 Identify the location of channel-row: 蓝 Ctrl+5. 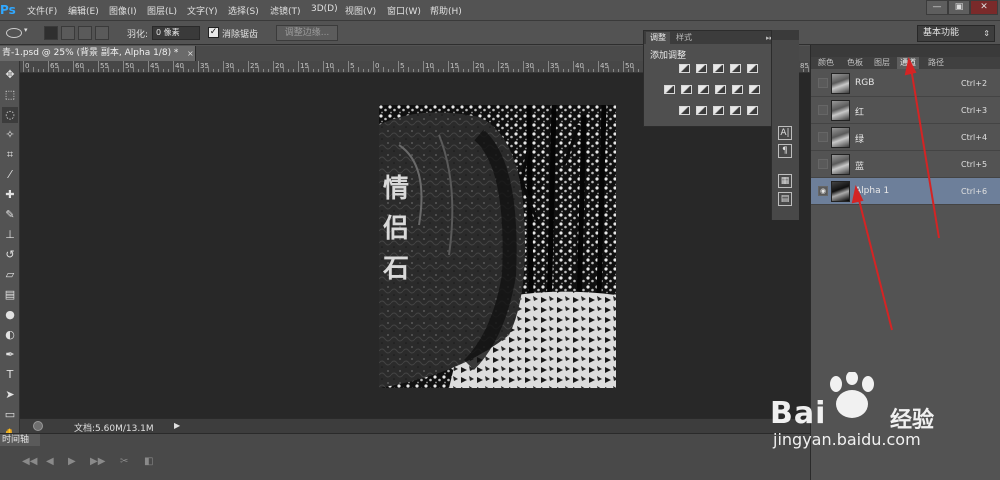
(905, 164).